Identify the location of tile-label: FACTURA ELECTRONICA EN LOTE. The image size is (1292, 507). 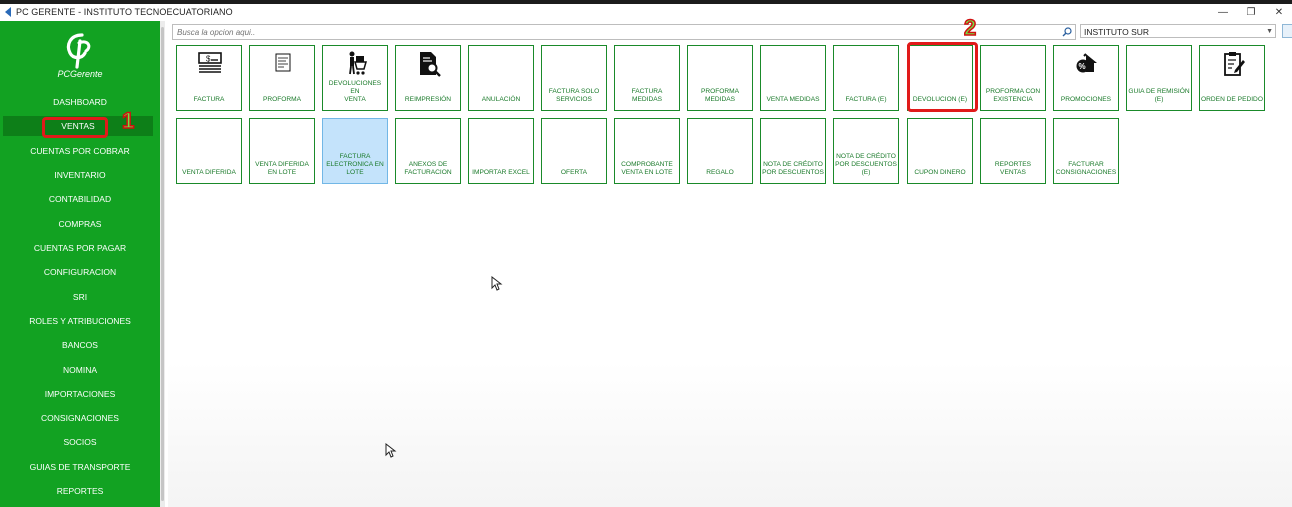
(355, 164).